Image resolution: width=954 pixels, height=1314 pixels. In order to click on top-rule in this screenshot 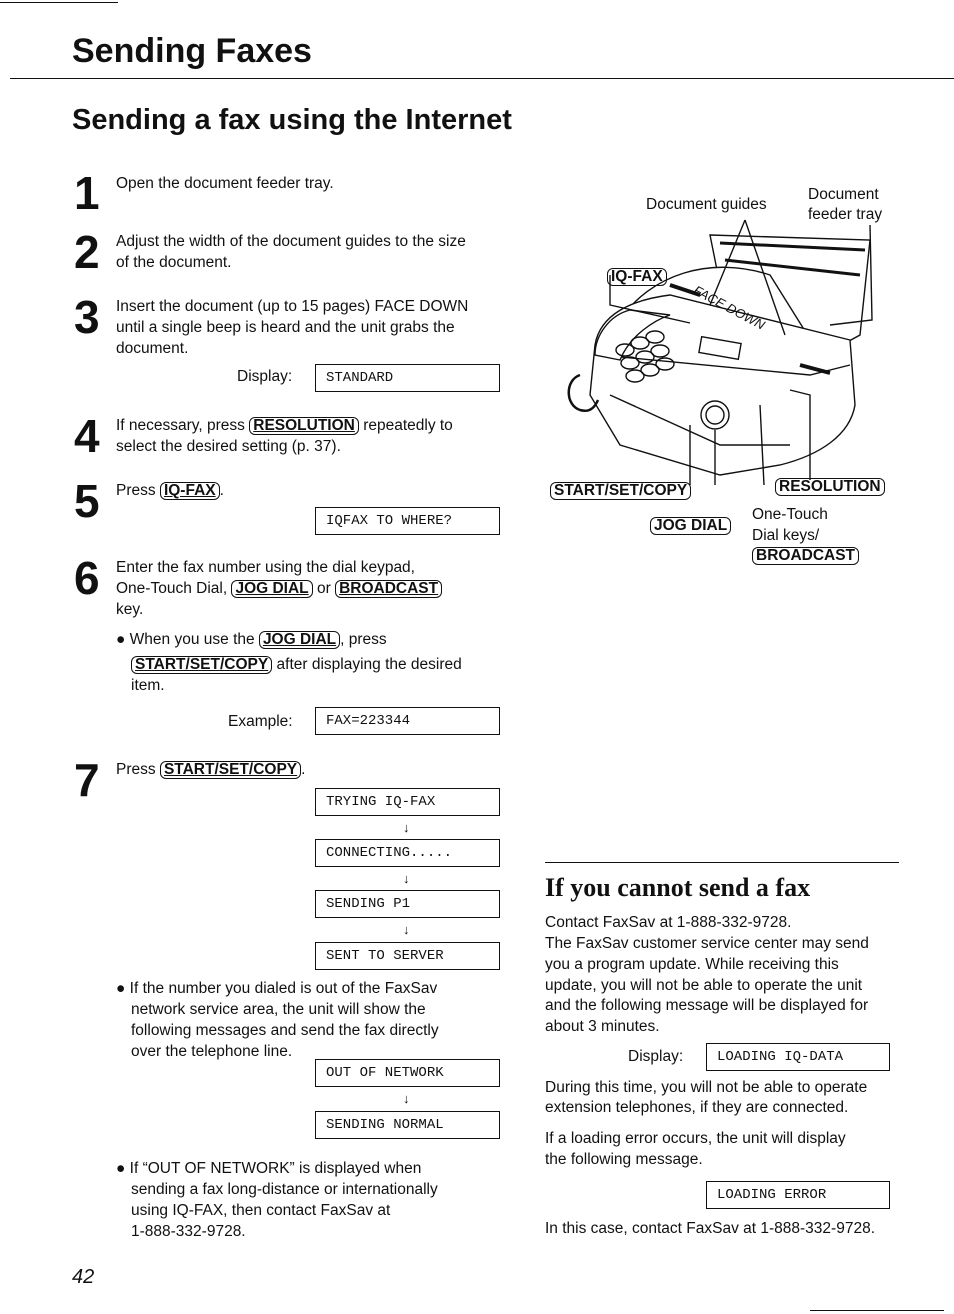, I will do `click(59, 3)`.